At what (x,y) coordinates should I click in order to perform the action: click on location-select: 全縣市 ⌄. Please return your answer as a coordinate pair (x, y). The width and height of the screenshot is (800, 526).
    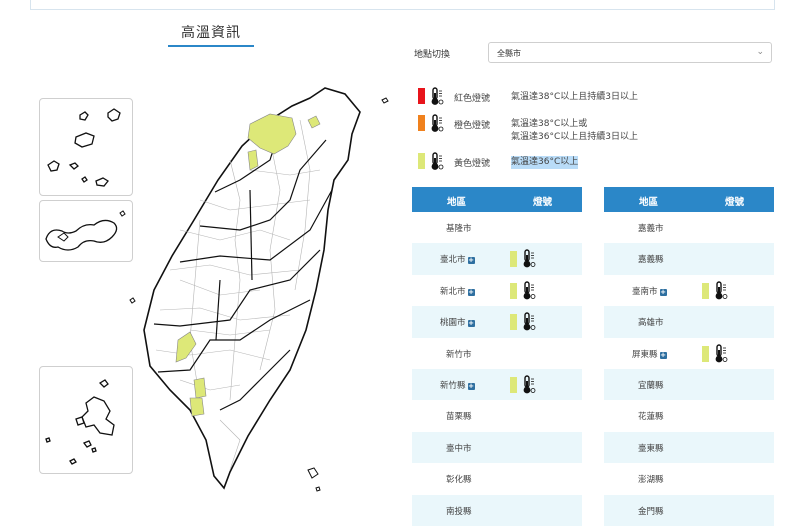
    Looking at the image, I should click on (630, 52).